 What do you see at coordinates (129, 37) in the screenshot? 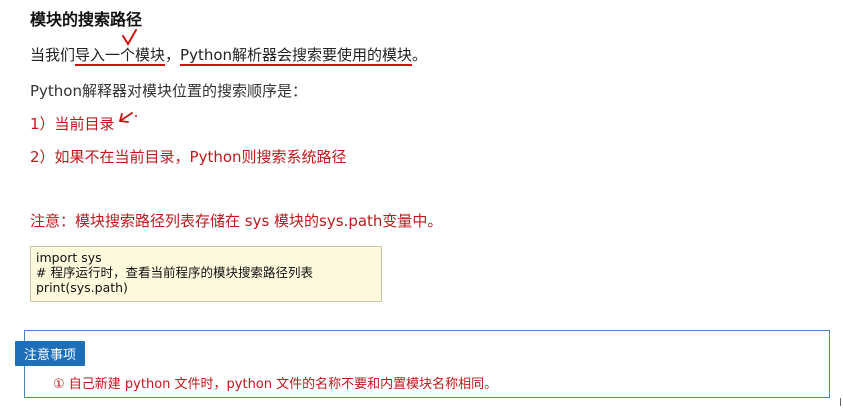
I see `check-mark-icon` at bounding box center [129, 37].